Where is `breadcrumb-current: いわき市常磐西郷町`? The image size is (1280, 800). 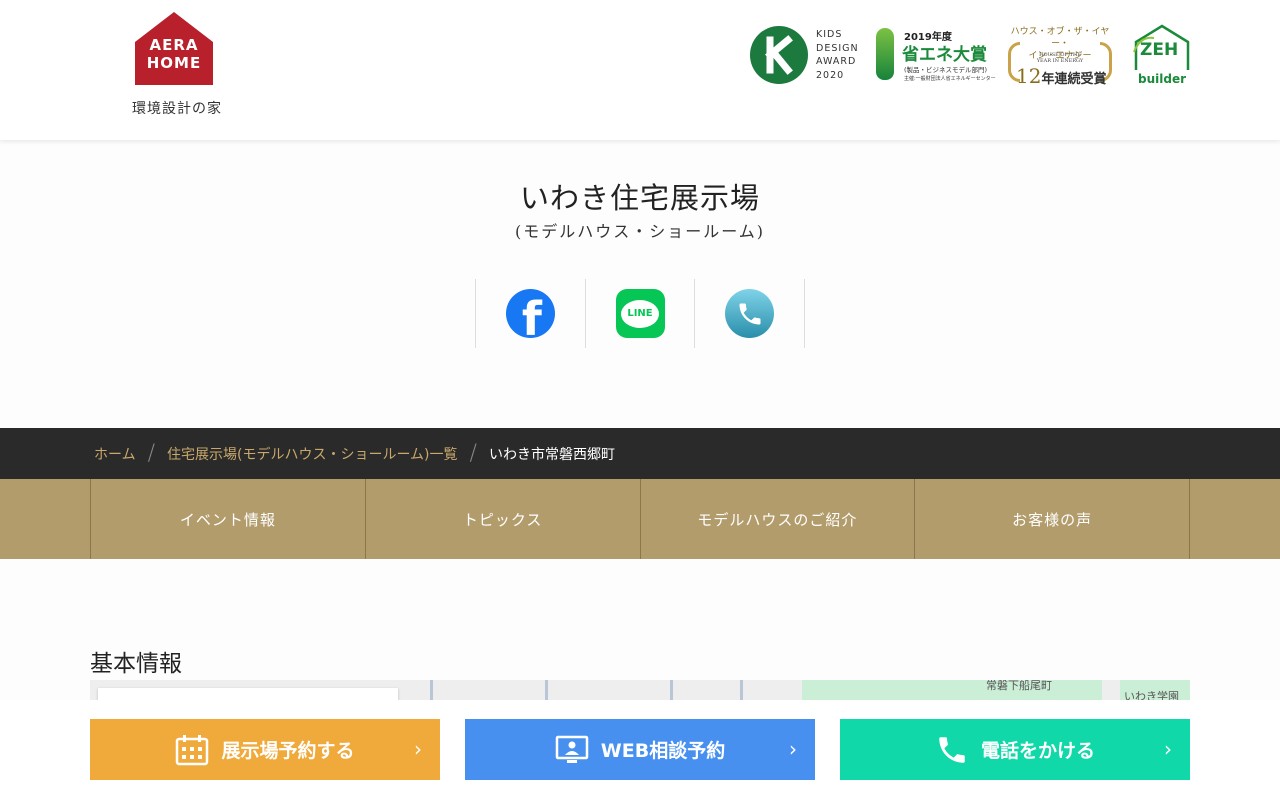
breadcrumb-current: いわき市常磐西郷町 is located at coordinates (551, 454).